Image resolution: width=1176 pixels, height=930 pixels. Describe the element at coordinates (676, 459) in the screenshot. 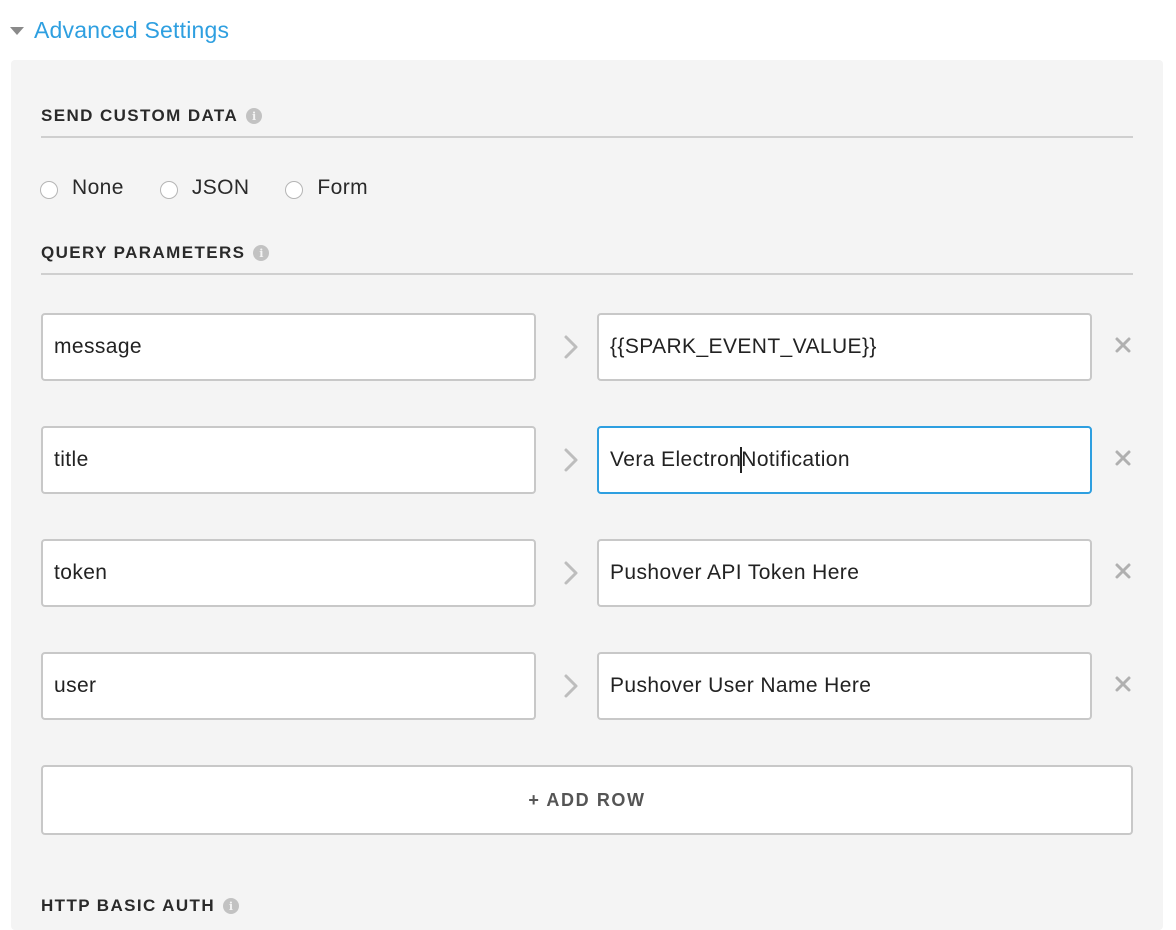

I see `param-value-text-before-cursor: Vera Electron` at that location.